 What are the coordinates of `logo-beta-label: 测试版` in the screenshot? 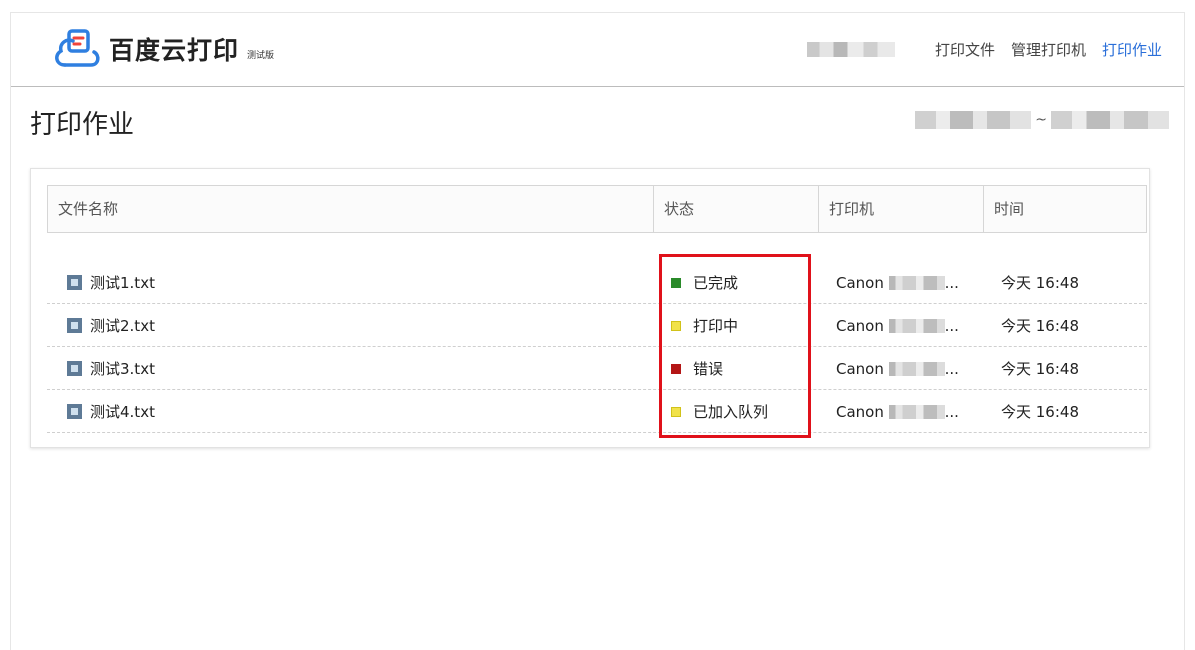 It's located at (261, 55).